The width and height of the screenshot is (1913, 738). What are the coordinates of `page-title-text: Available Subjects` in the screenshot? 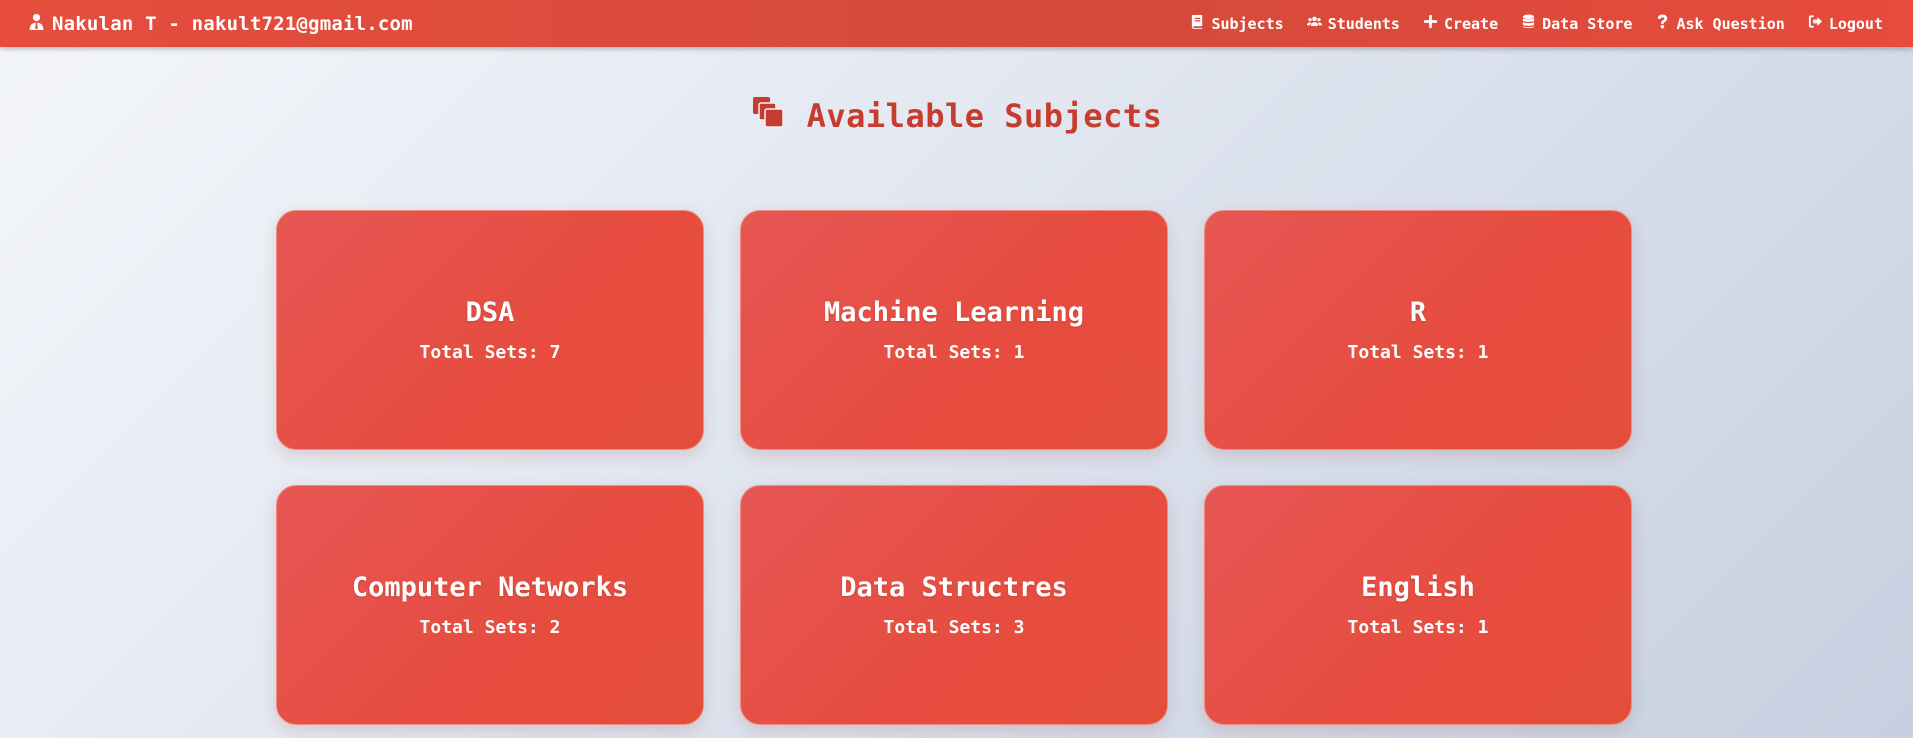 It's located at (984, 116).